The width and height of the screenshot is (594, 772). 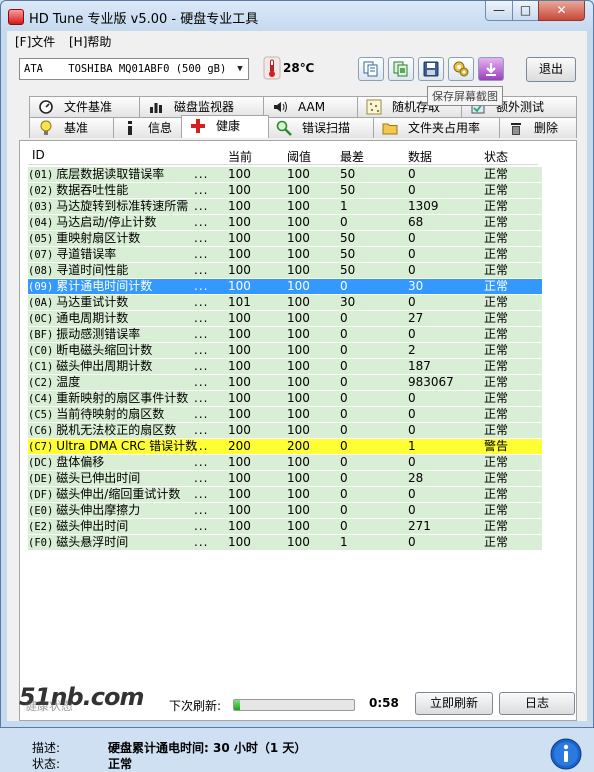 What do you see at coordinates (499, 11) in the screenshot?
I see `minimize-button: —` at bounding box center [499, 11].